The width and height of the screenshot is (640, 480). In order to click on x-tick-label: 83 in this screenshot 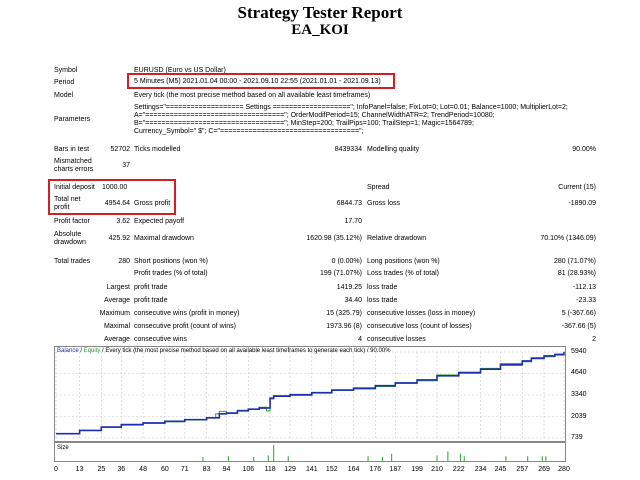, I will do `click(206, 469)`.